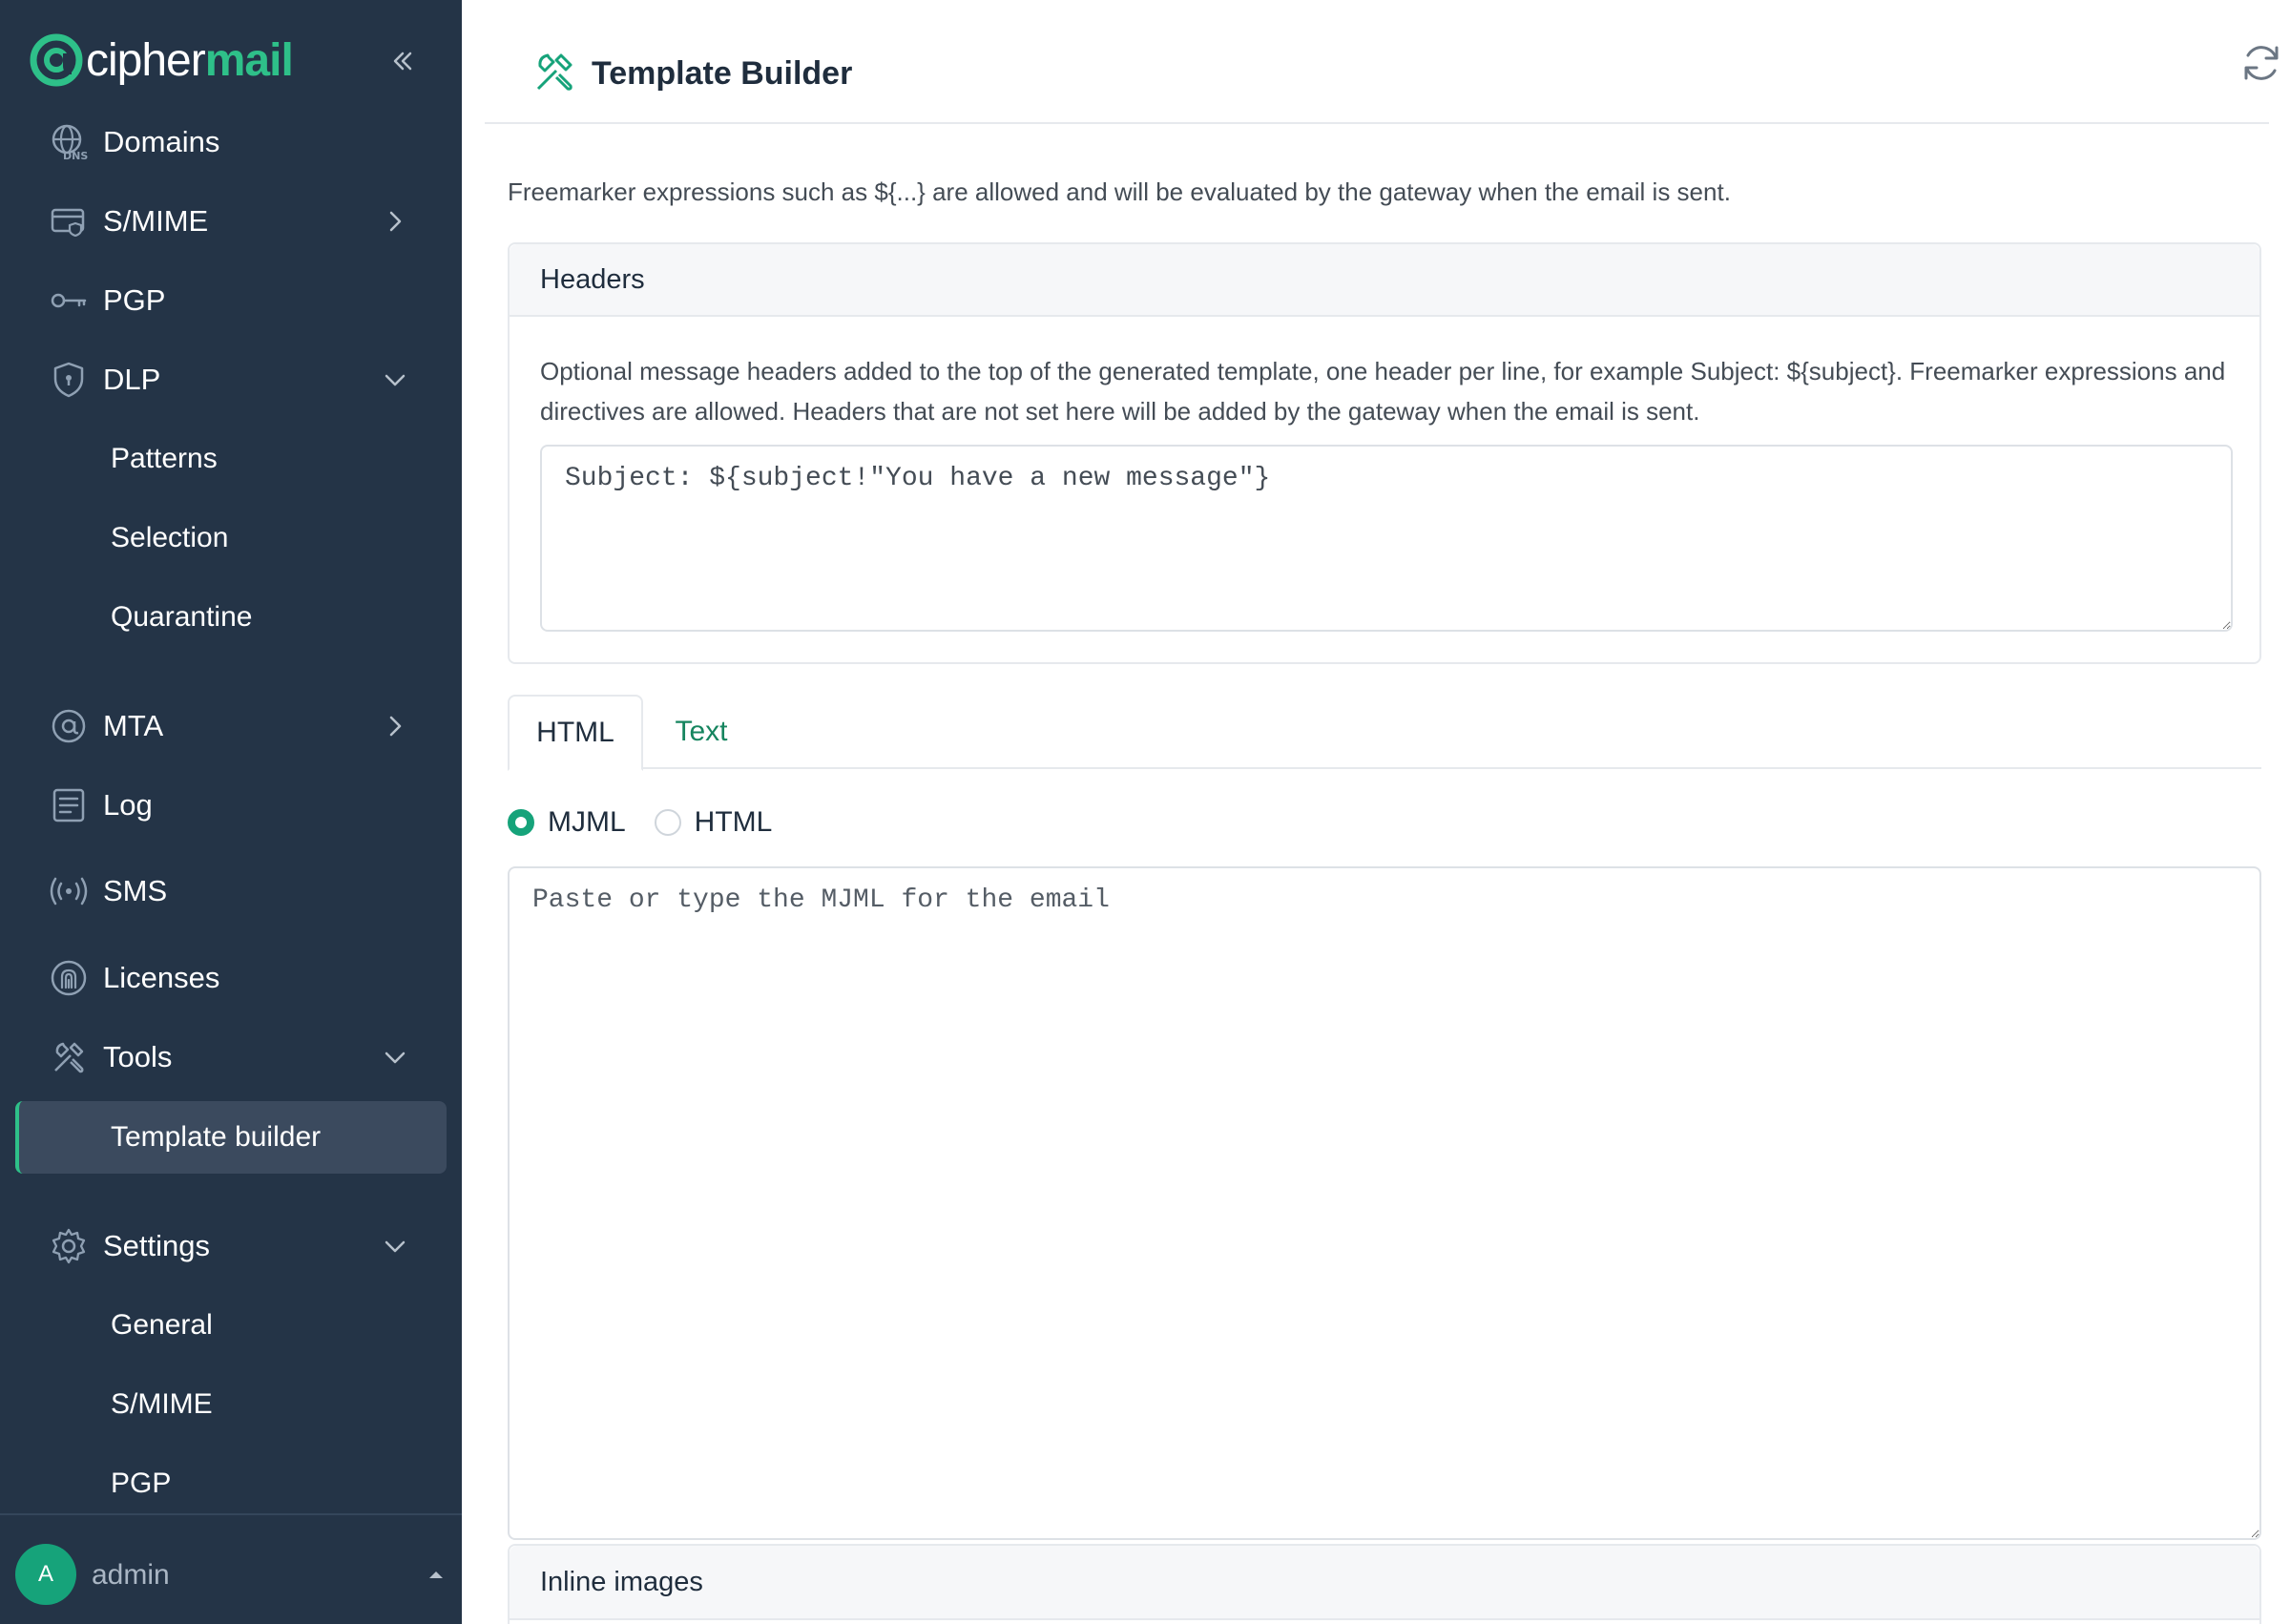  I want to click on sidebar-subitem-template-builder: Template builder, so click(231, 1137).